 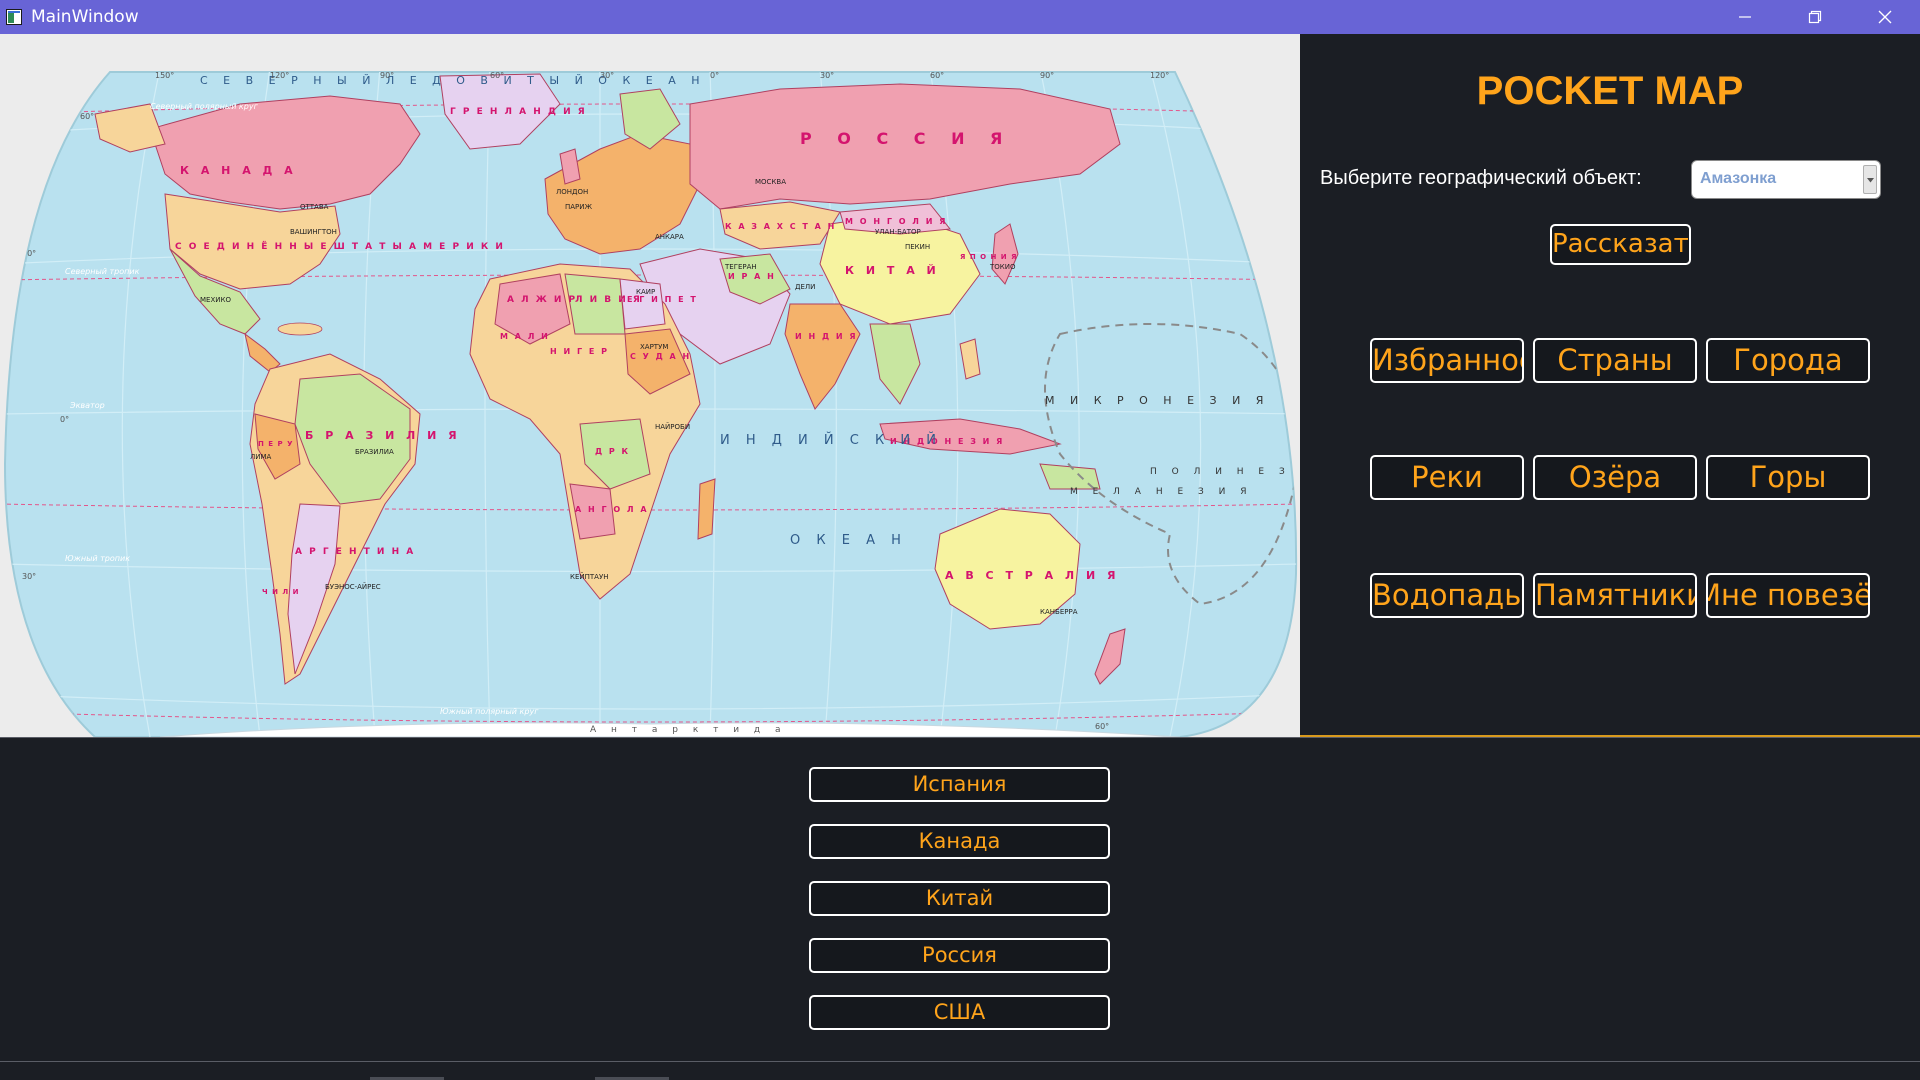 What do you see at coordinates (780, 226) in the screenshot?
I see `label-kazakhstan: К А З А Х С Т А Н` at bounding box center [780, 226].